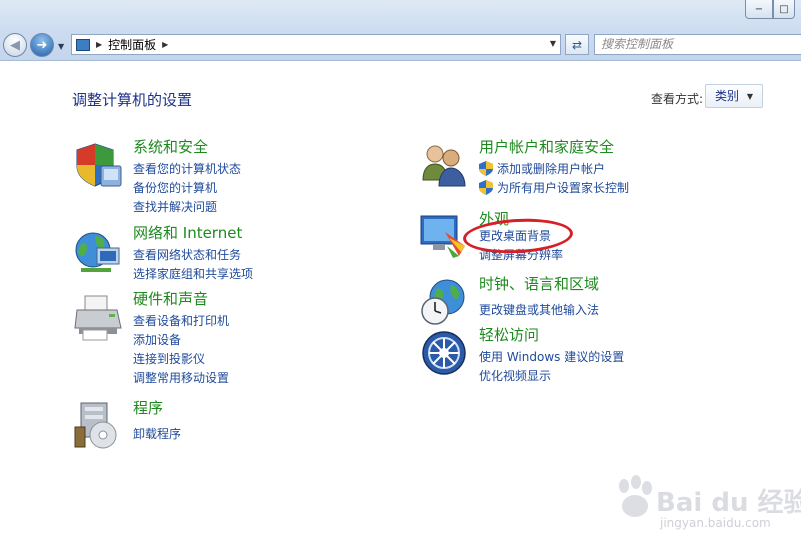 The width and height of the screenshot is (801, 550). I want to click on window-controls: − □, so click(770, 9).